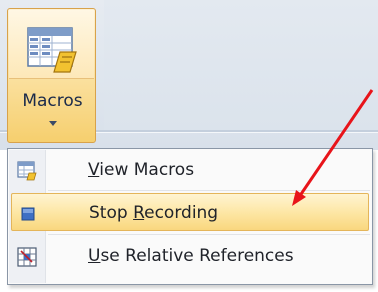  I want to click on menu-item-use-relative-references: Use Relative References, so click(190, 256).